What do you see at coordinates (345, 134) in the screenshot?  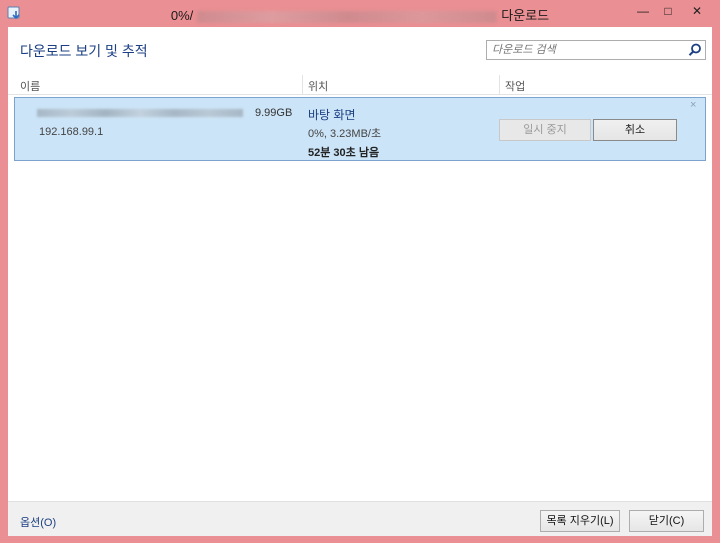 I see `download-progress: 0%, 3.23MB/초` at bounding box center [345, 134].